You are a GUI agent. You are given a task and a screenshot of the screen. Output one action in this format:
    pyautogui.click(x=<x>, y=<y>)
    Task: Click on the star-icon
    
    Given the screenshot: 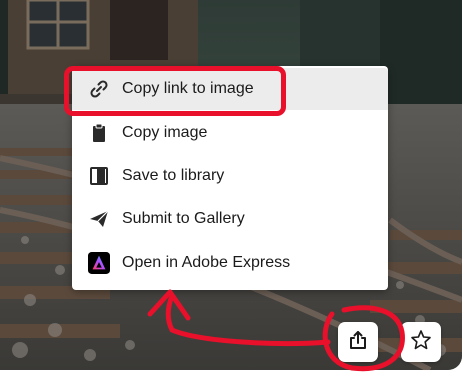 What is the action you would take?
    pyautogui.click(x=421, y=342)
    